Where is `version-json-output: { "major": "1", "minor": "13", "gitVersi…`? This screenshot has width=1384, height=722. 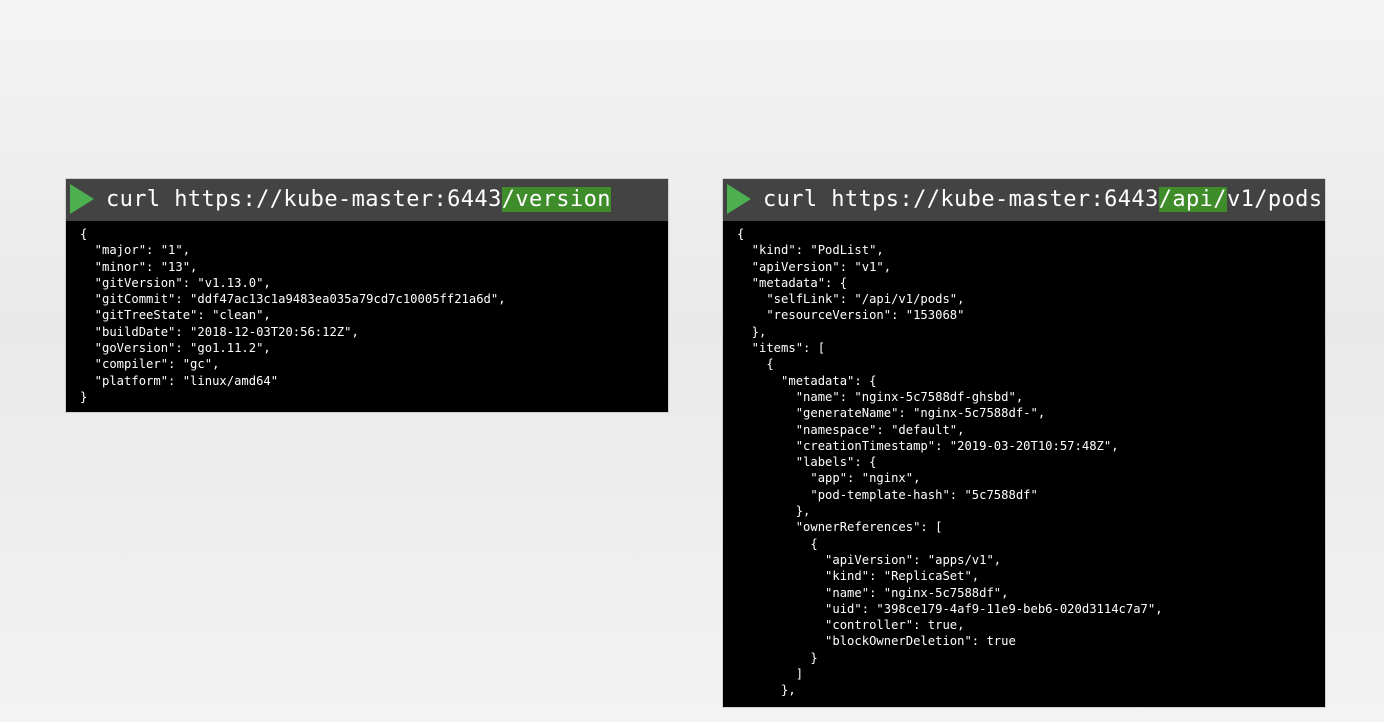
version-json-output: { "major": "1", "minor": "13", "gitVersi… is located at coordinates (293, 315).